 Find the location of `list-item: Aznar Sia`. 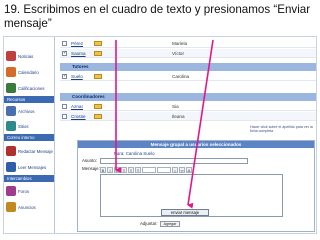

list-item: Aznar Sia is located at coordinates (188, 106).